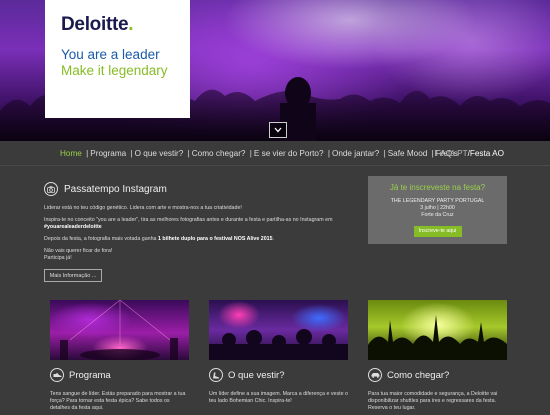 The width and height of the screenshot is (550, 415). I want to click on instagram-heading: Passatempo Instagram, so click(115, 189).